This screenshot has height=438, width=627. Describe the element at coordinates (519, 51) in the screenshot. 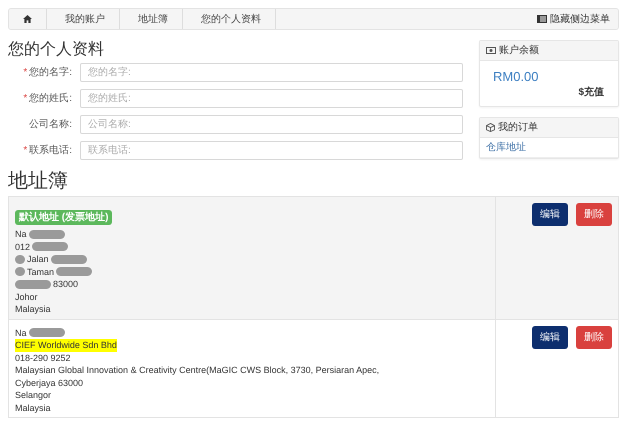

I see `card-title: 账户余额` at that location.